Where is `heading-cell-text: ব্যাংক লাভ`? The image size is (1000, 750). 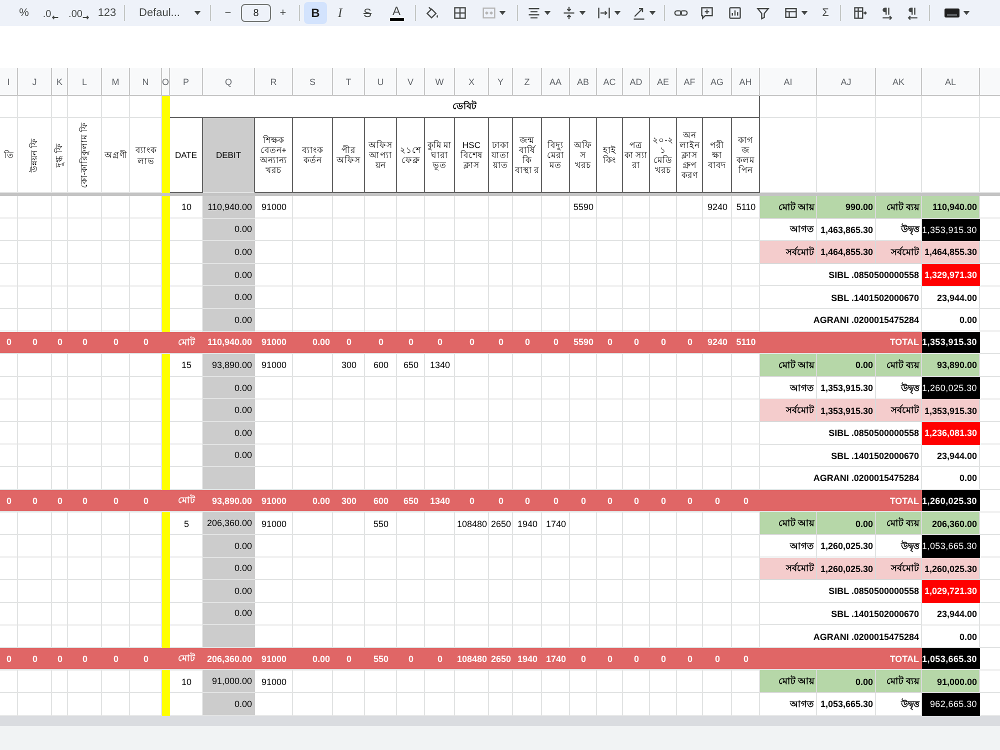
heading-cell-text: ব্যাংক লাভ is located at coordinates (146, 156).